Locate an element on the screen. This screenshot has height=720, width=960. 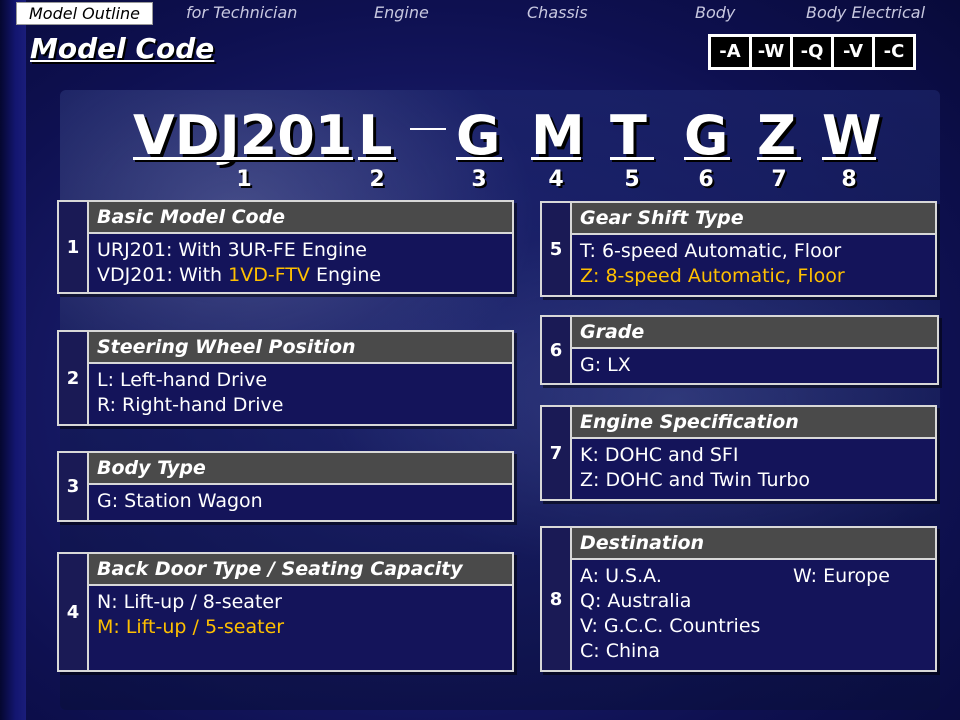
box-number: 4 is located at coordinates (74, 612).